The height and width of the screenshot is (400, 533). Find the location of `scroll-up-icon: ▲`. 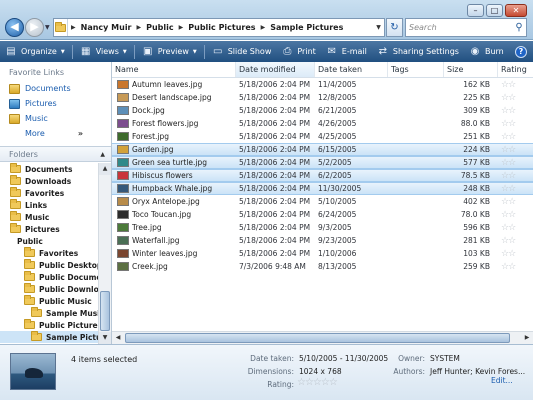

scroll-up-icon: ▲ is located at coordinates (105, 169).